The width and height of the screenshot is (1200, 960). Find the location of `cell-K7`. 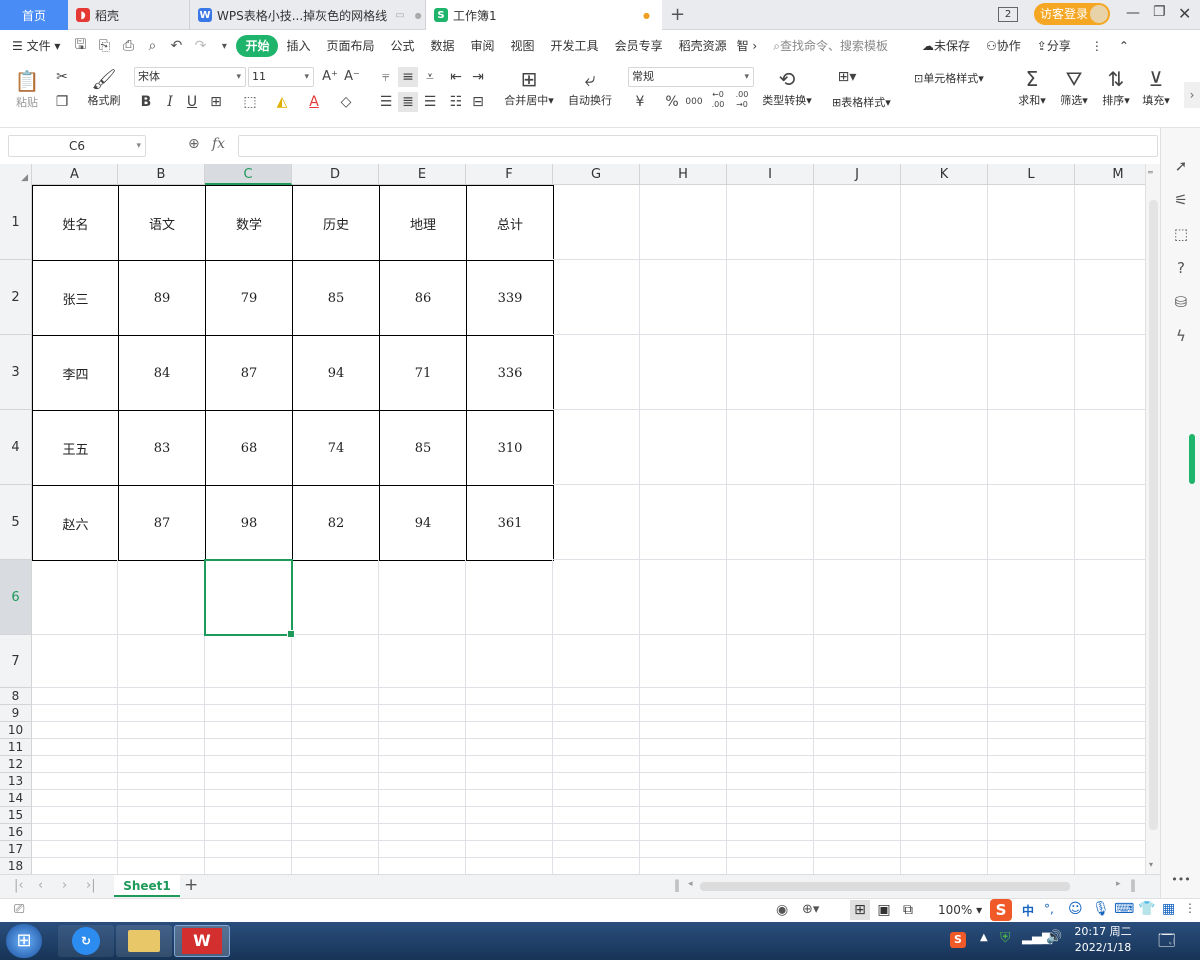

cell-K7 is located at coordinates (944, 661).